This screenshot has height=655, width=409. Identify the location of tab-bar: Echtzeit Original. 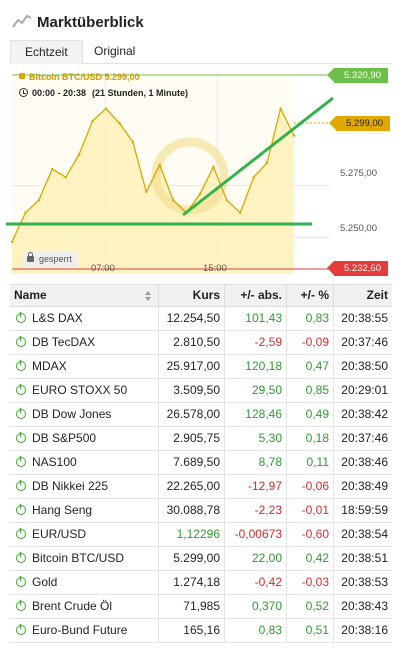
(201, 52).